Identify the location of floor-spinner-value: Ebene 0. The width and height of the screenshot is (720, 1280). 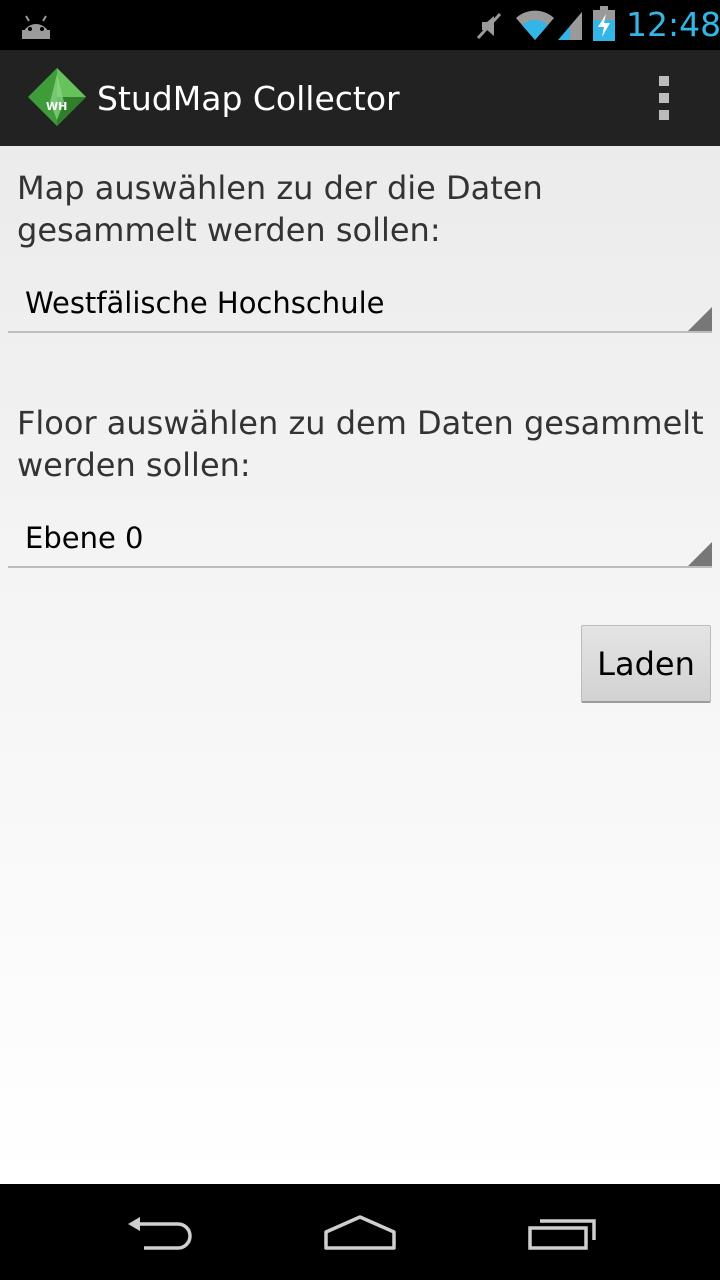
(84, 538).